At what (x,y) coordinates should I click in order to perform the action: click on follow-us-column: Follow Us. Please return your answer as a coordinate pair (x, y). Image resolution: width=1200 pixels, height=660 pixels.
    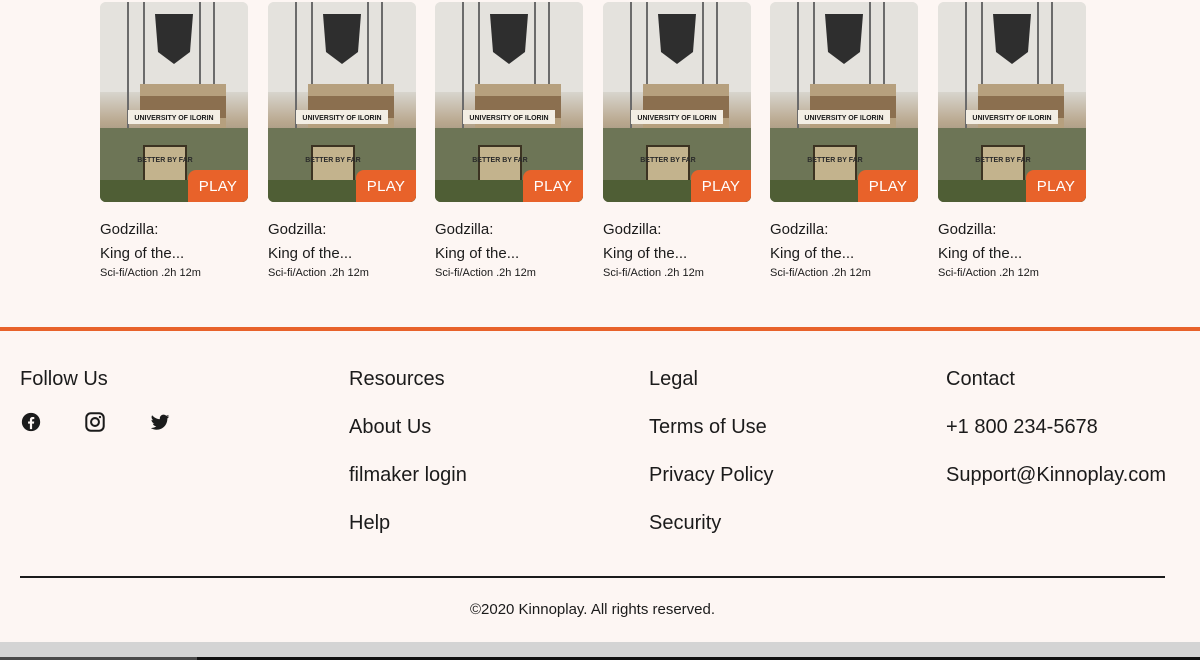
    Looking at the image, I should click on (64, 391).